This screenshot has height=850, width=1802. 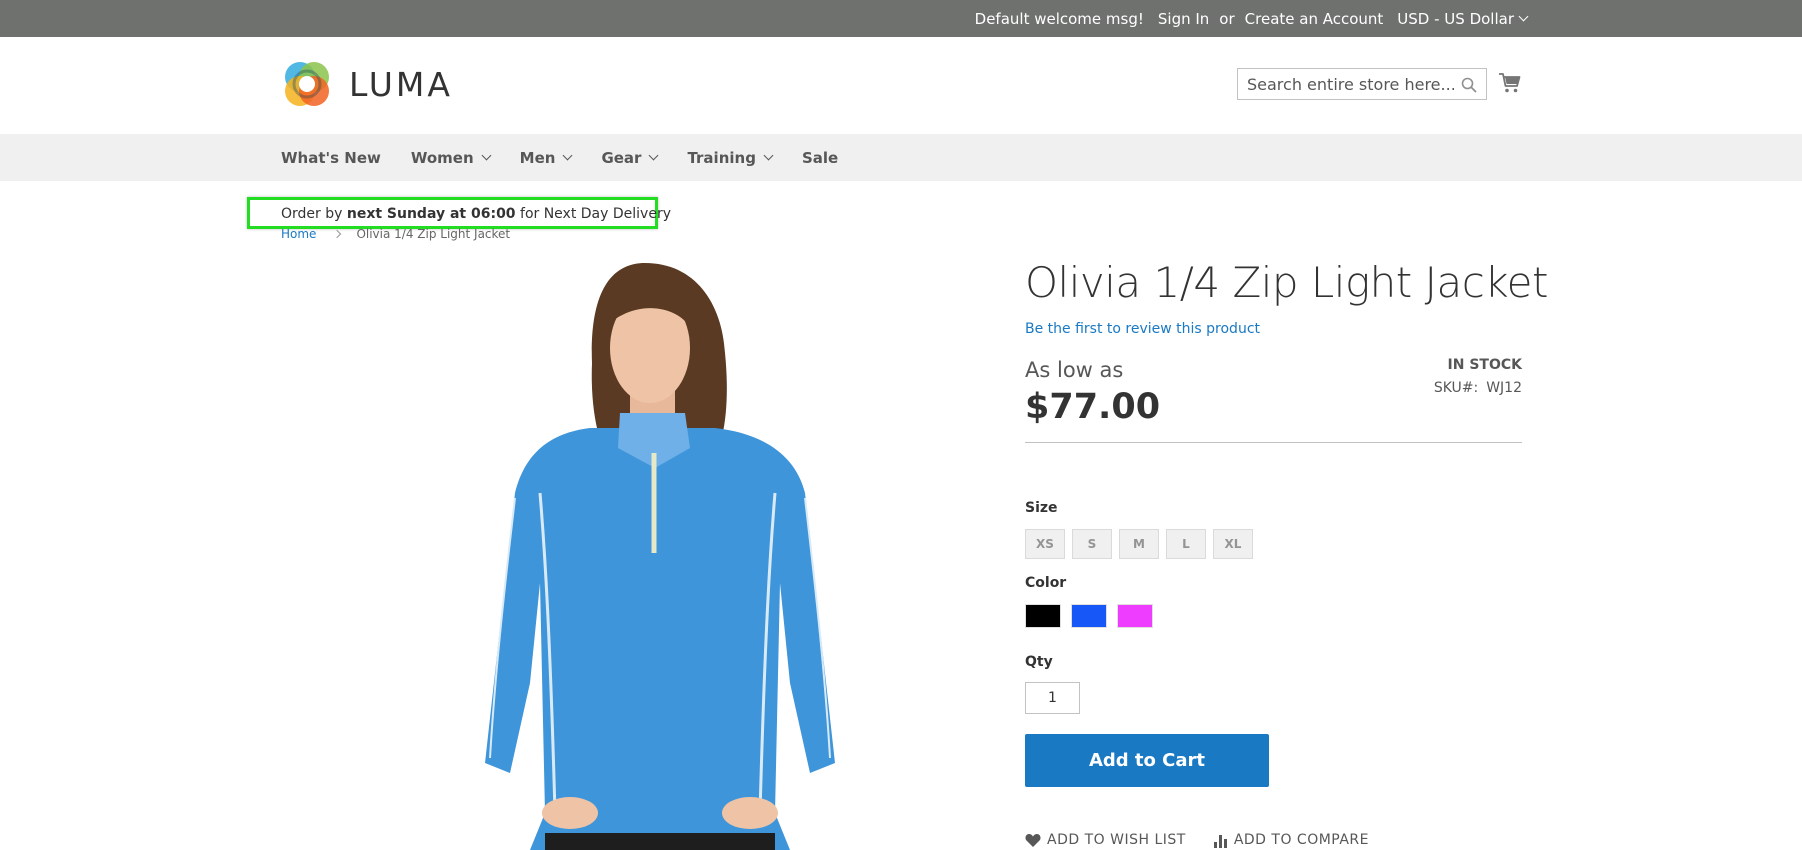 I want to click on qty-label: Qty, so click(x=1039, y=662).